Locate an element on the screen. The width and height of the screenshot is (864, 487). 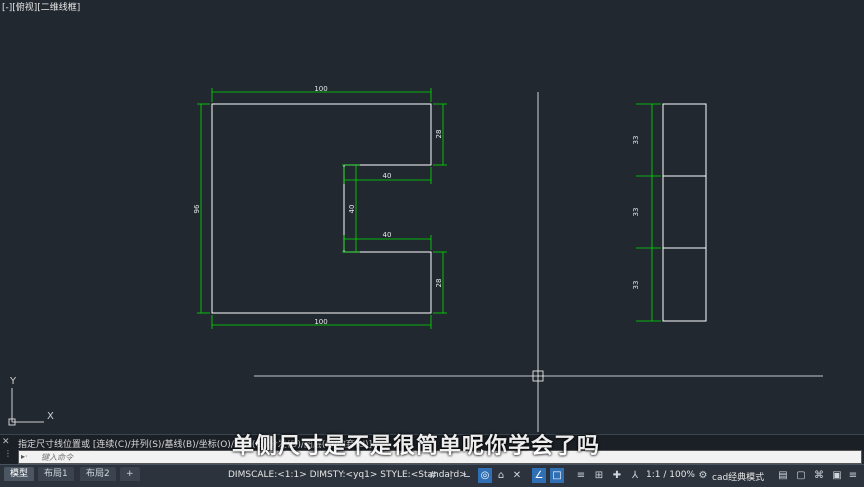
dim-slot-bottom-text: 40 is located at coordinates (387, 235).